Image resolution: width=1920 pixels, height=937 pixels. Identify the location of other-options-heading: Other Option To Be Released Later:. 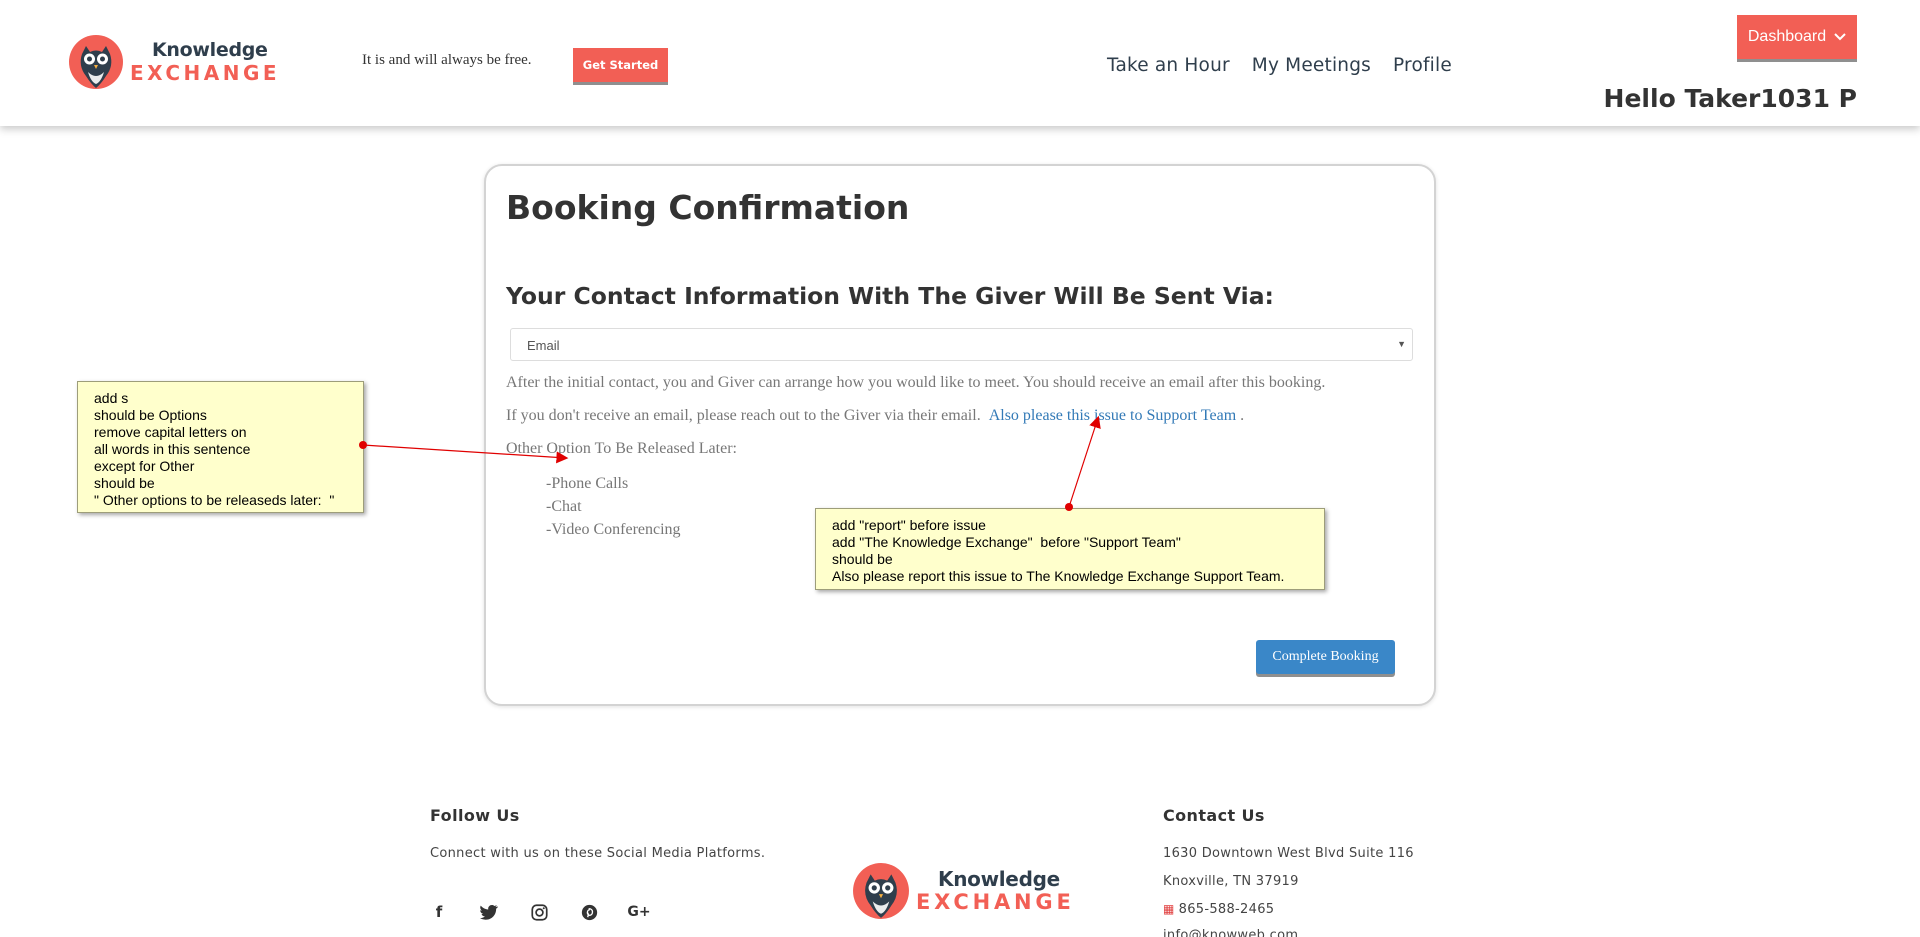
(621, 448).